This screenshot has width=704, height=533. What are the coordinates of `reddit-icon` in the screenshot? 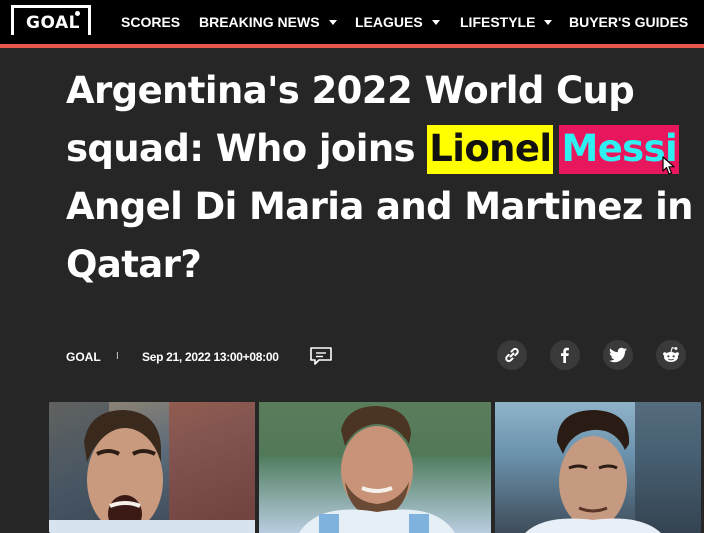 It's located at (671, 354).